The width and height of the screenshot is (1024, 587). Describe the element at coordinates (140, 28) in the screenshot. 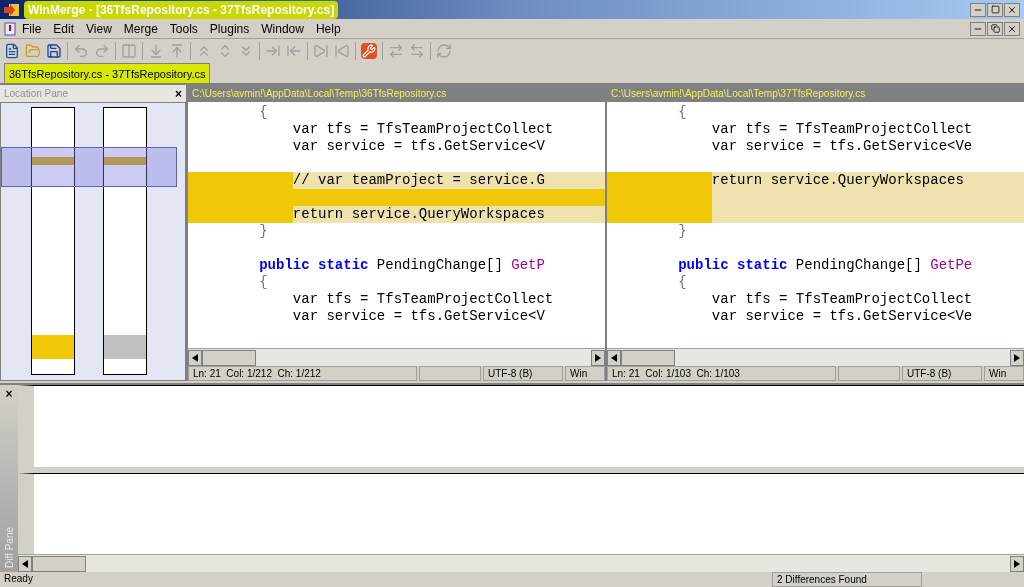

I see `menu-item: Merge` at that location.